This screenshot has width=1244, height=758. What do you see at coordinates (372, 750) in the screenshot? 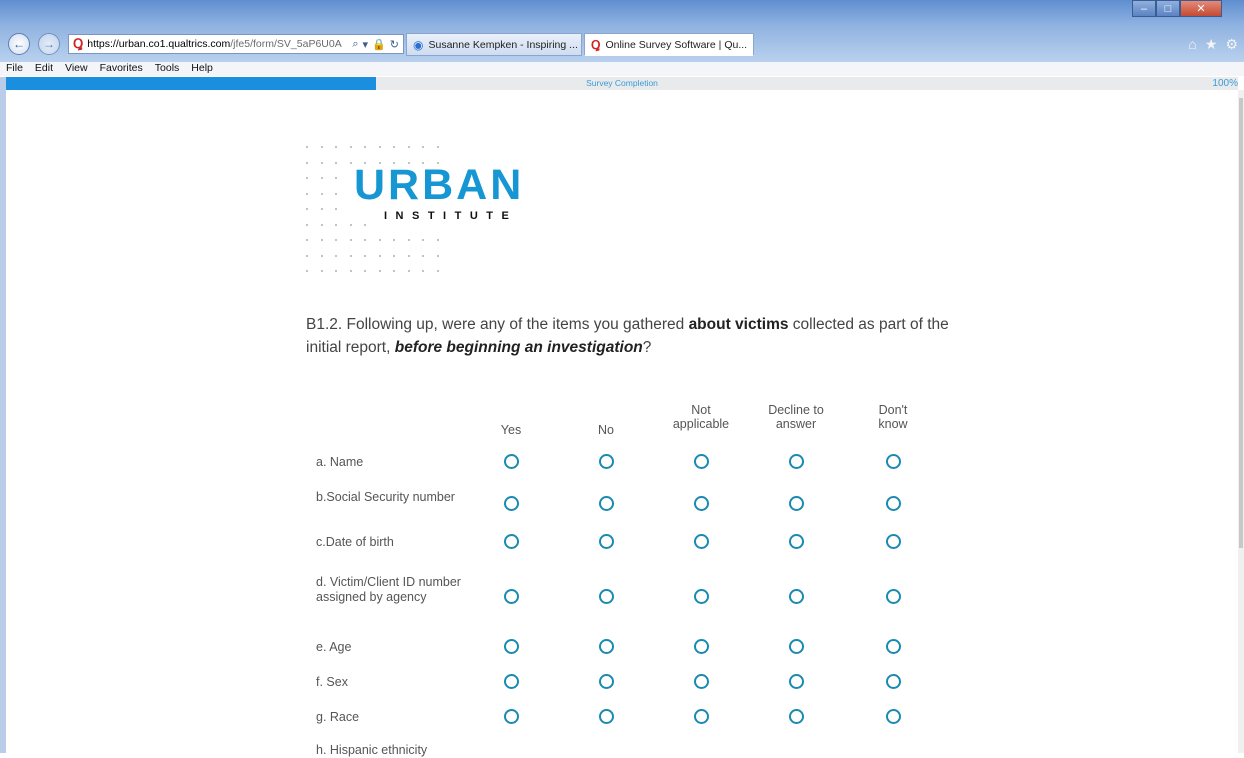
I see `matrix-row-label: h. Hispanic ethnicity` at bounding box center [372, 750].